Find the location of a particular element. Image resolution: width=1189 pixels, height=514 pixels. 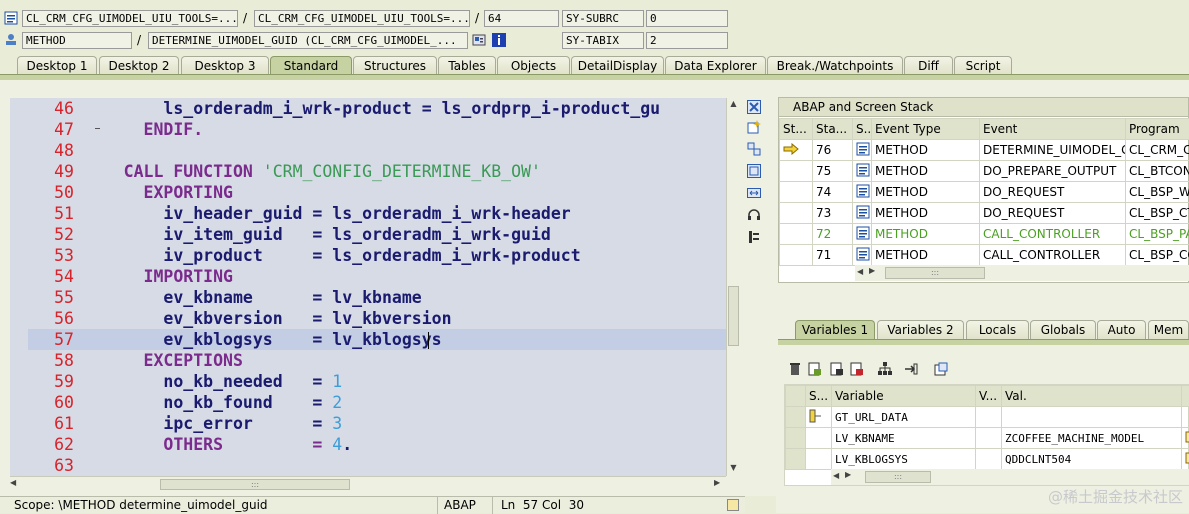

scroll-thumb is located at coordinates (733, 316).